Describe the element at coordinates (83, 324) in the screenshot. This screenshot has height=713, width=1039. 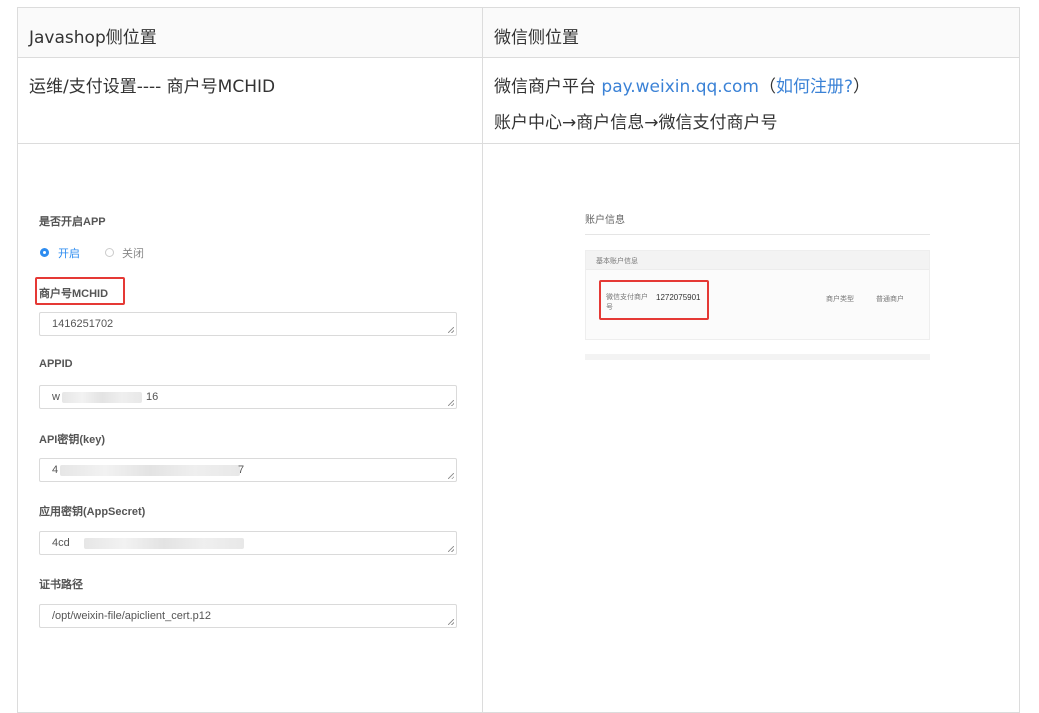
I see `mchid-value: 1416251702` at that location.